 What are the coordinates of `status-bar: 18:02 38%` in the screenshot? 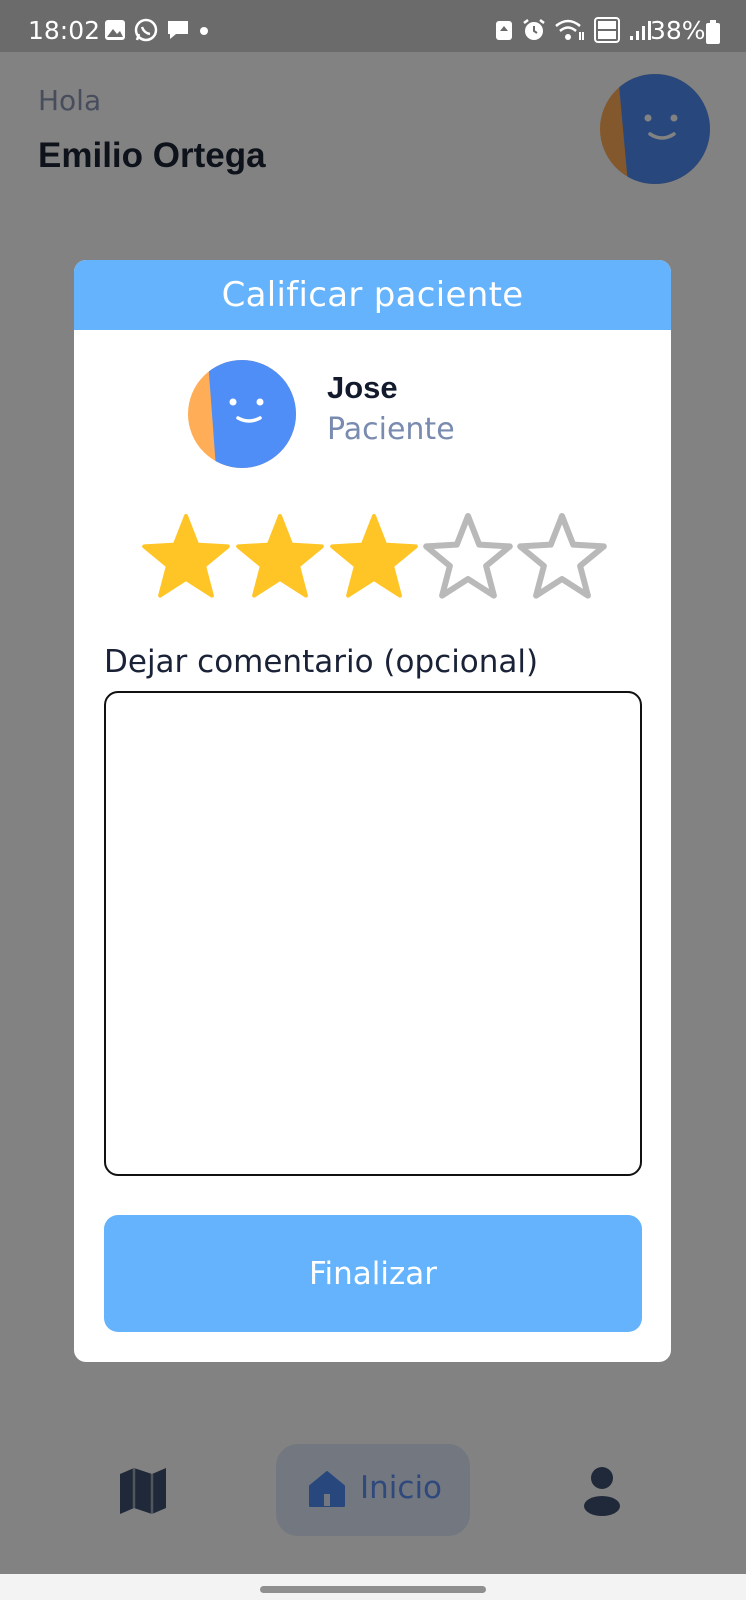 It's located at (373, 26).